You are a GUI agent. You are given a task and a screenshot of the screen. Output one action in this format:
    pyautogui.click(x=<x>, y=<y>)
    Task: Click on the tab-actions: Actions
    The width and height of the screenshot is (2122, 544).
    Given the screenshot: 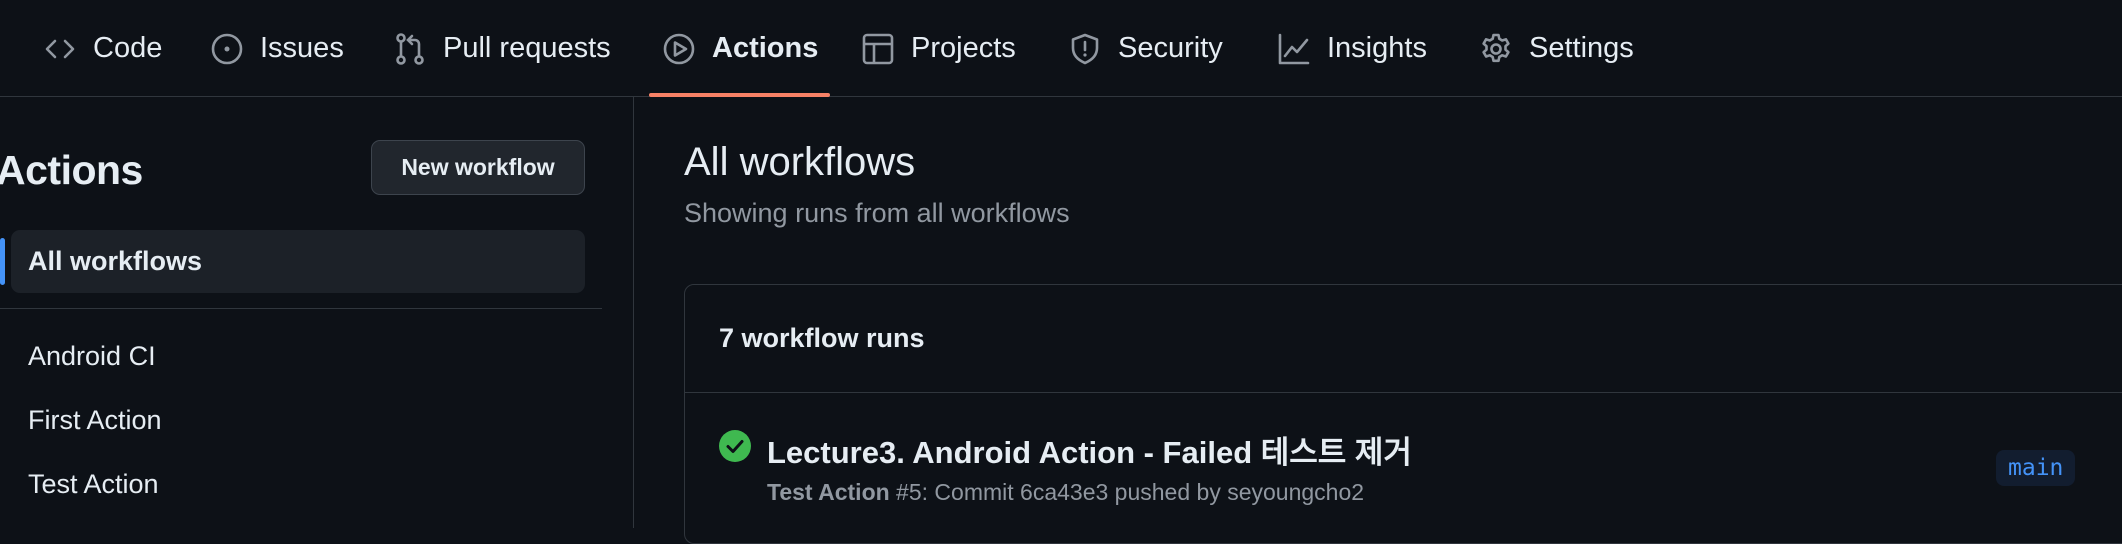 What is the action you would take?
    pyautogui.click(x=740, y=48)
    